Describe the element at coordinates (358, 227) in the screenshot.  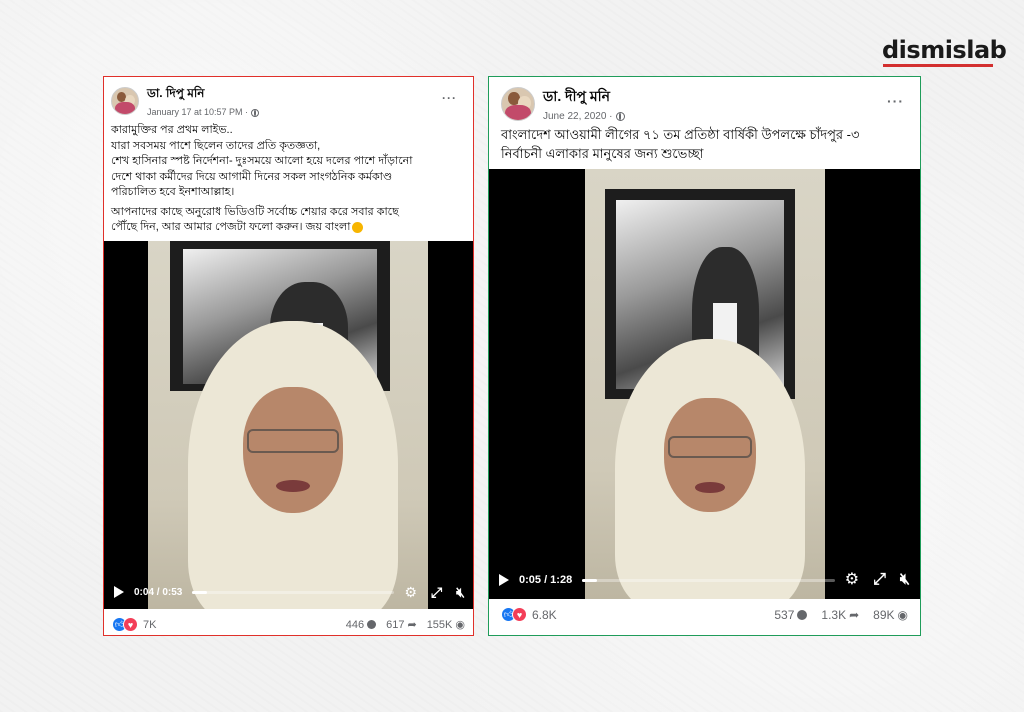
I see `flexed-biceps-emoji-icon` at that location.